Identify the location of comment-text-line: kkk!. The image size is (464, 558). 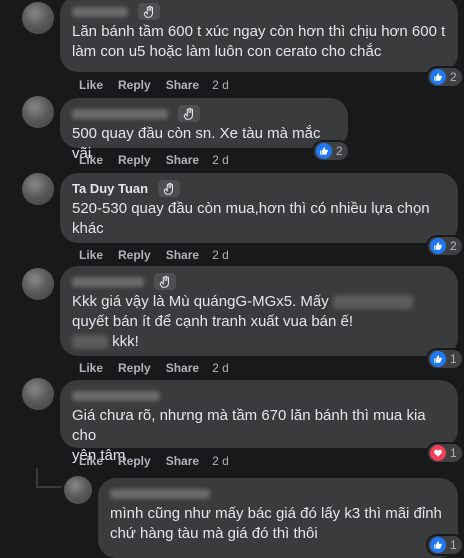
(259, 342).